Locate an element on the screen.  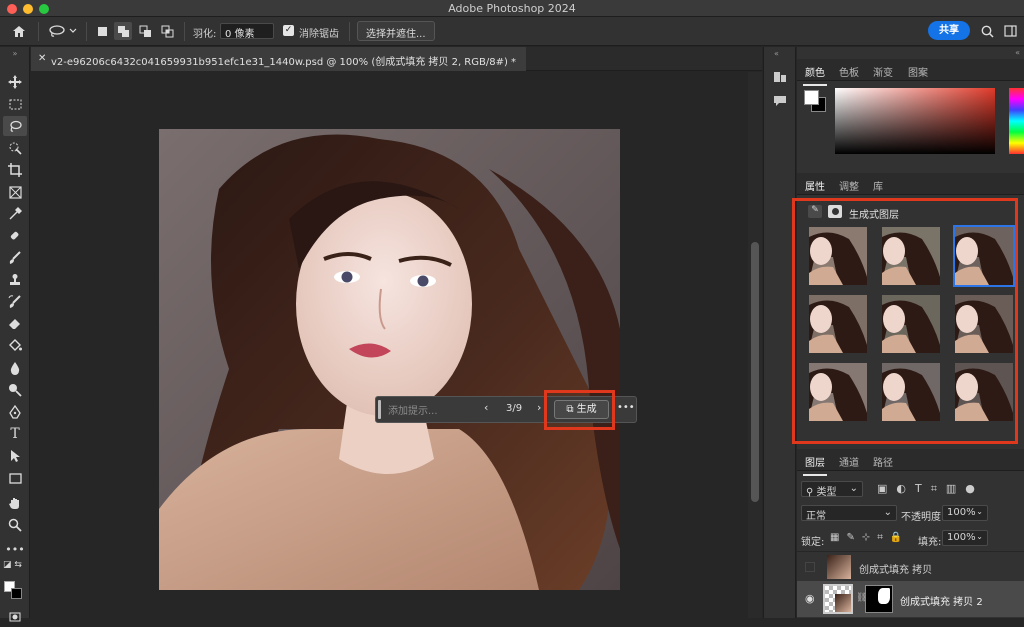
brush-tool-icon is located at coordinates (15, 258).